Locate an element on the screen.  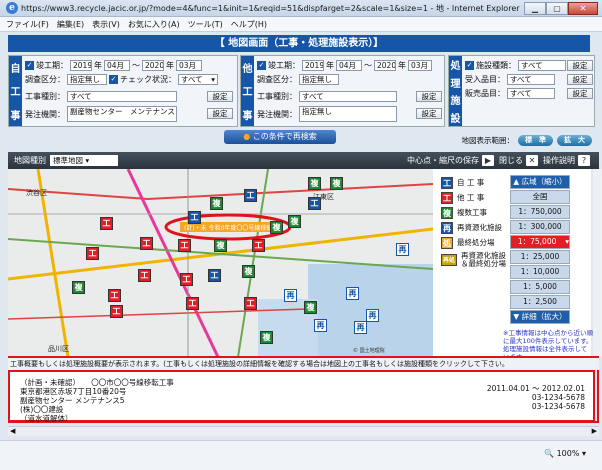
other-period-checkbox: ✓ is located at coordinates (261, 65).